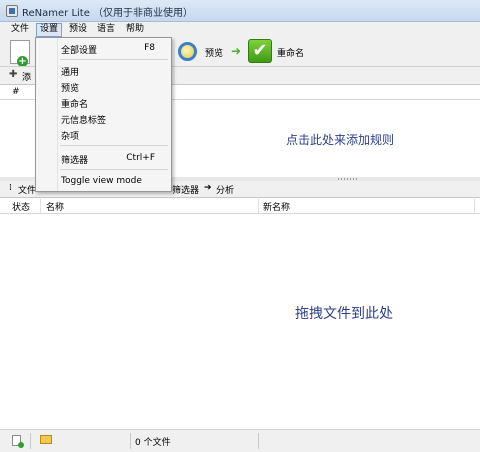 The height and width of the screenshot is (452, 480). Describe the element at coordinates (70, 137) in the screenshot. I see `menu-item-label: 杂项` at that location.